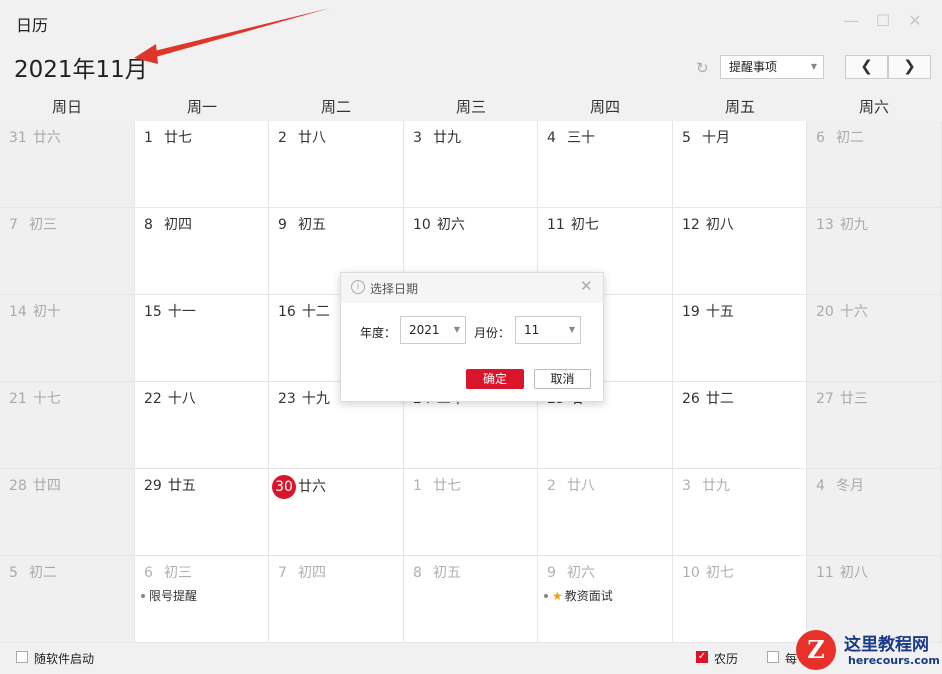  I want to click on lunar-date: 初五, so click(447, 573).